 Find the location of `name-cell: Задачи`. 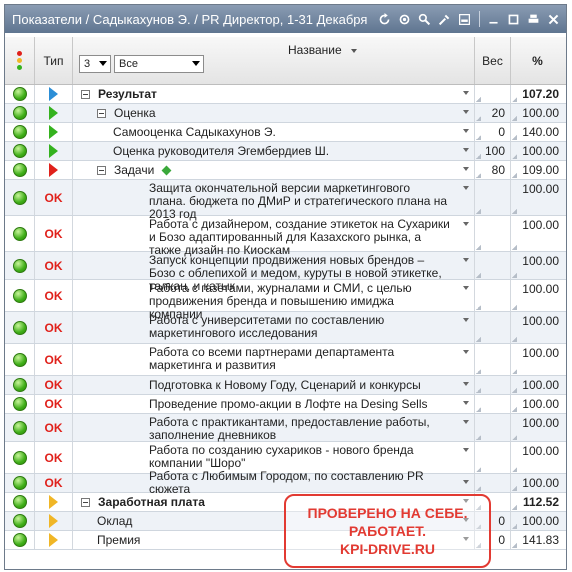

name-cell: Задачи is located at coordinates (274, 170).